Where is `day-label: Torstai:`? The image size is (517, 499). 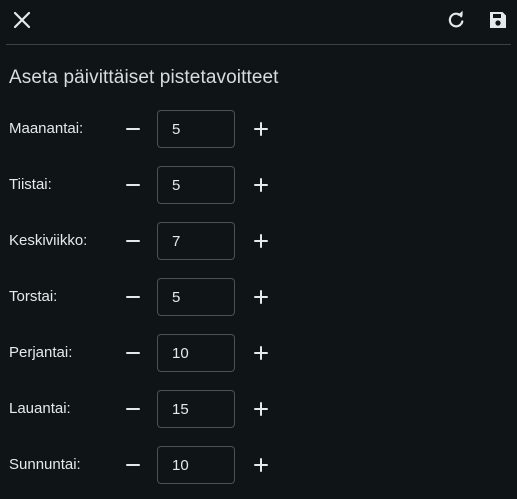
day-label: Torstai: is located at coordinates (33, 296).